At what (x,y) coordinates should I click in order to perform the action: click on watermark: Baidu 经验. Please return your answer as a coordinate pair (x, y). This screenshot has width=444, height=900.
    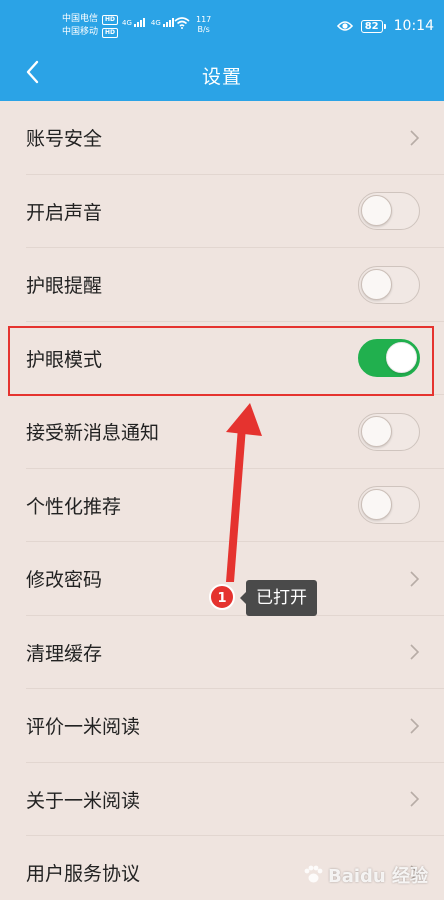
    Looking at the image, I should click on (365, 875).